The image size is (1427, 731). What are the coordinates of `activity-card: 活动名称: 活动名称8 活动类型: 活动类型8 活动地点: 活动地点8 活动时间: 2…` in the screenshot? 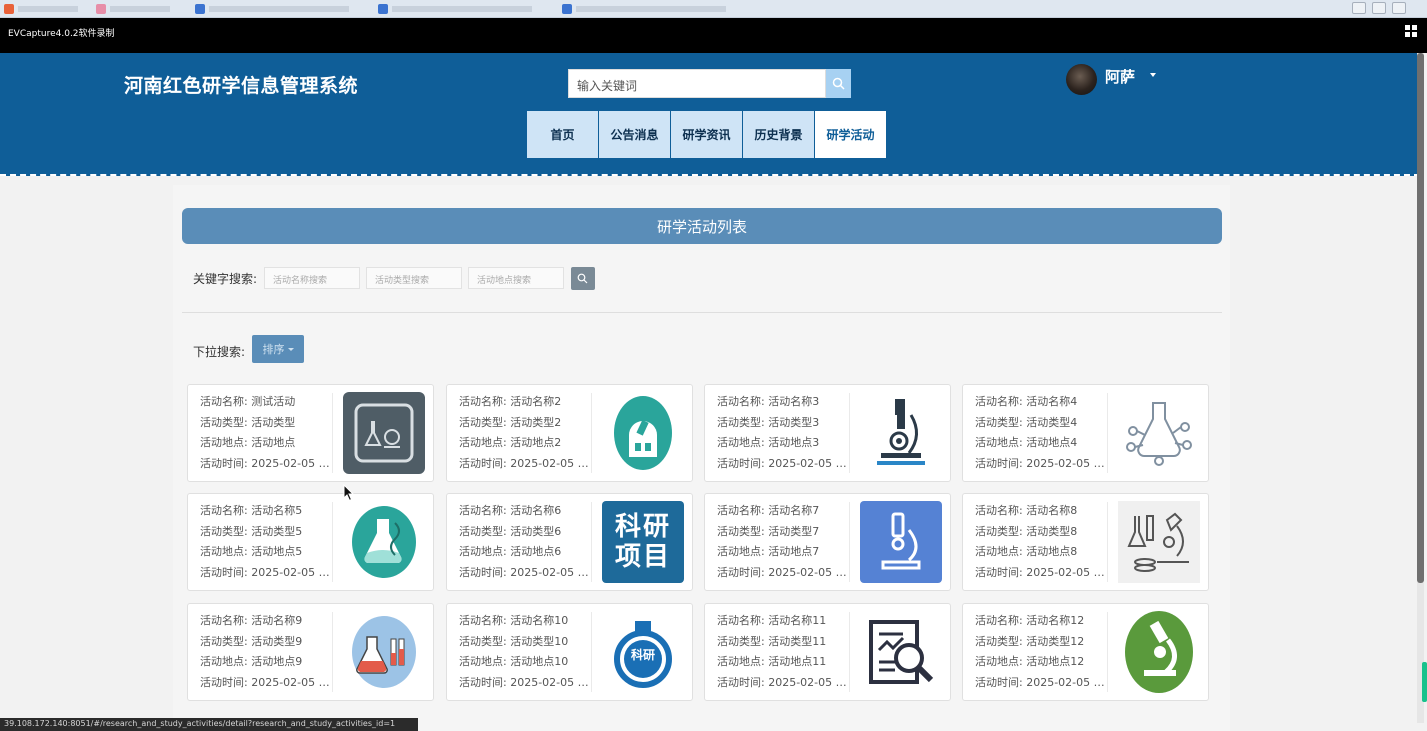 It's located at (1085, 542).